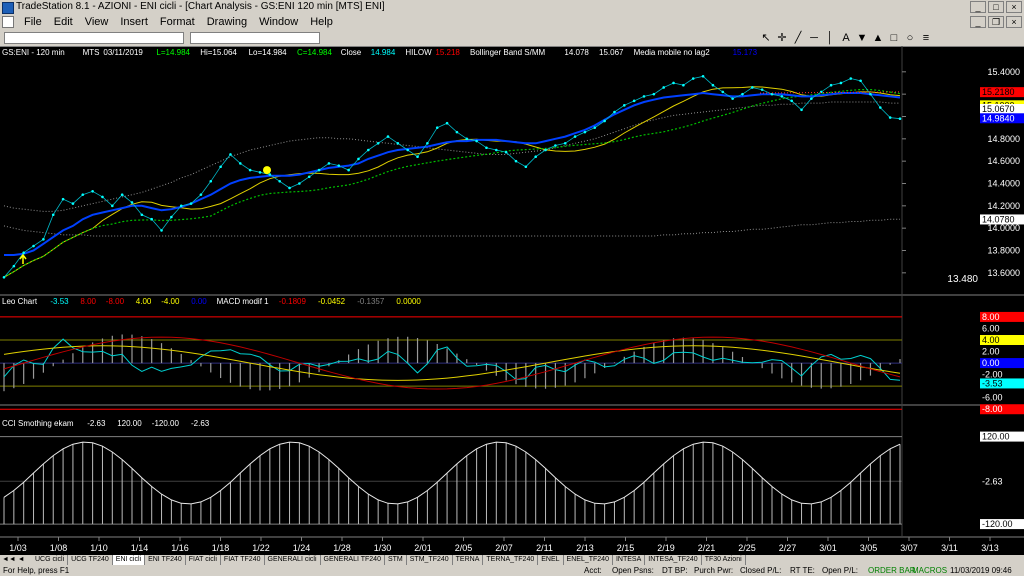 The height and width of the screenshot is (576, 1024). I want to click on price-tick-label: 14.0000, so click(1003, 228).